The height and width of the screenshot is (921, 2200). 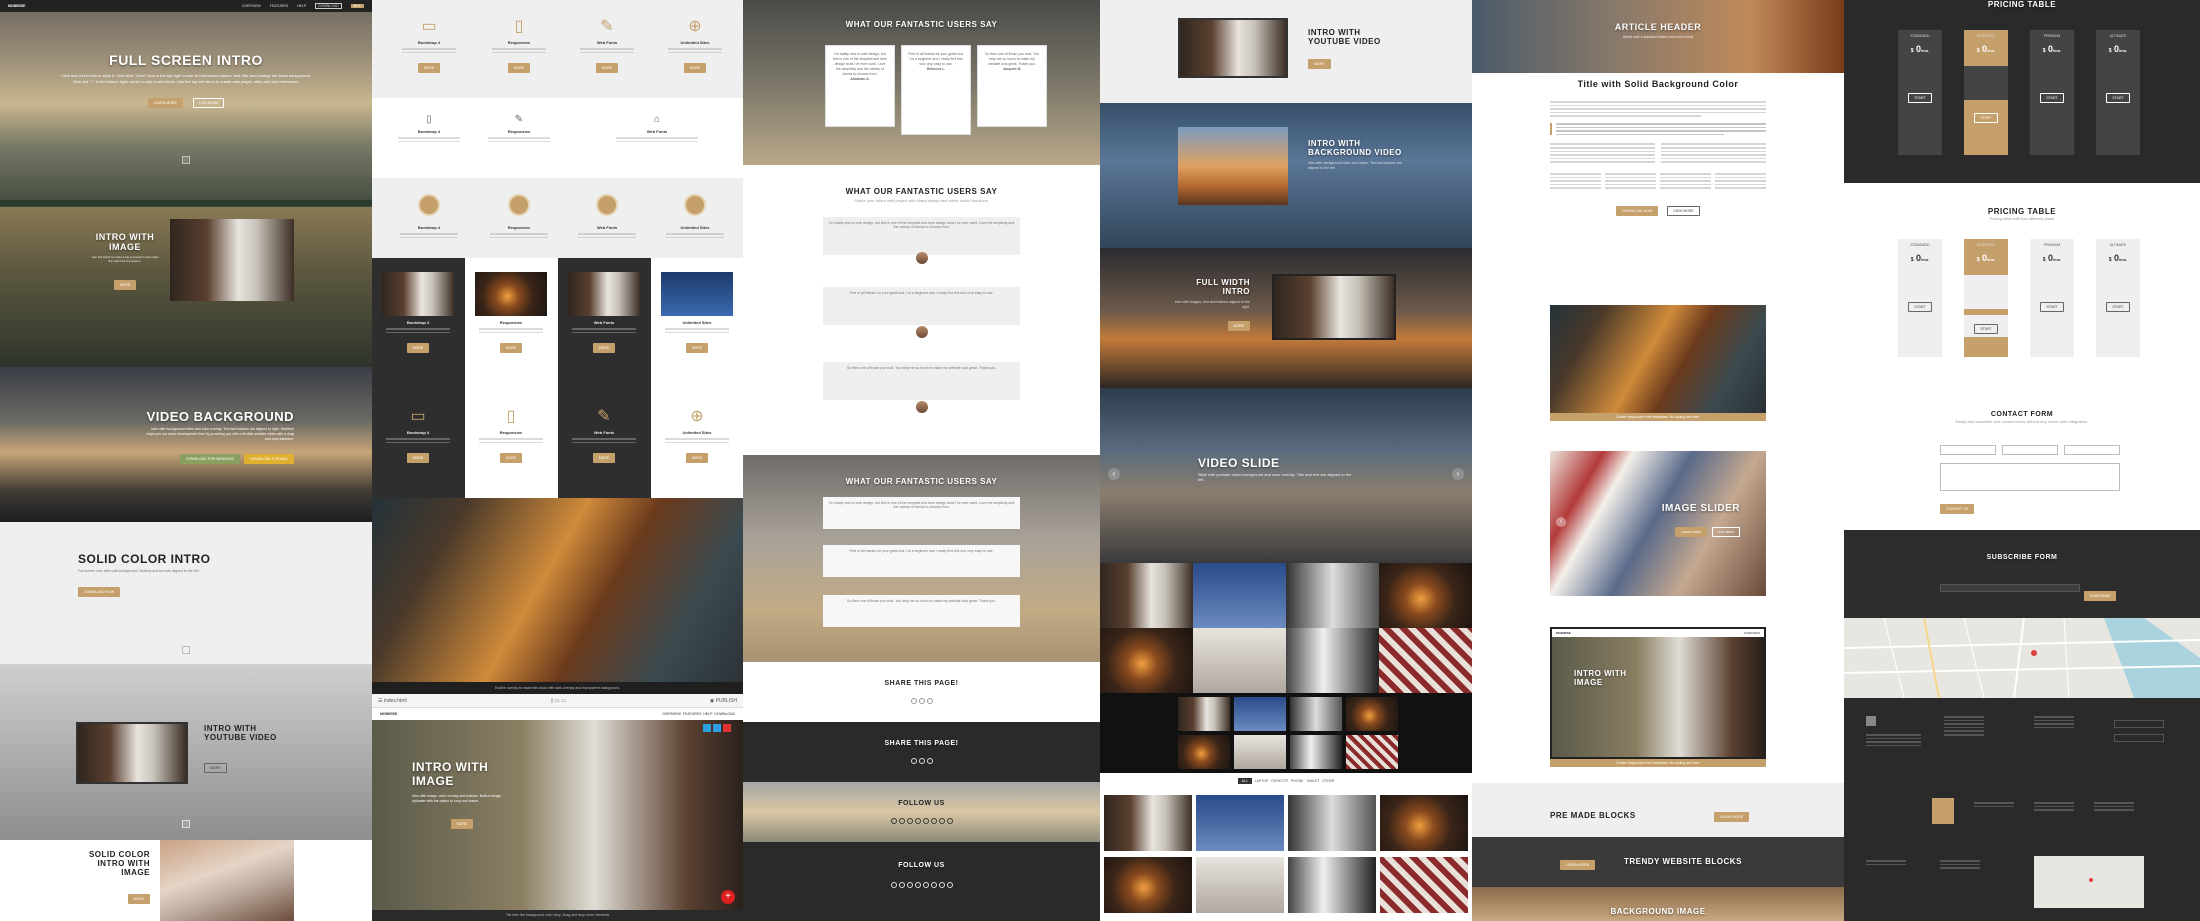 What do you see at coordinates (99, 592) in the screenshot?
I see `download-now-button: DOWNLOAD NOW` at bounding box center [99, 592].